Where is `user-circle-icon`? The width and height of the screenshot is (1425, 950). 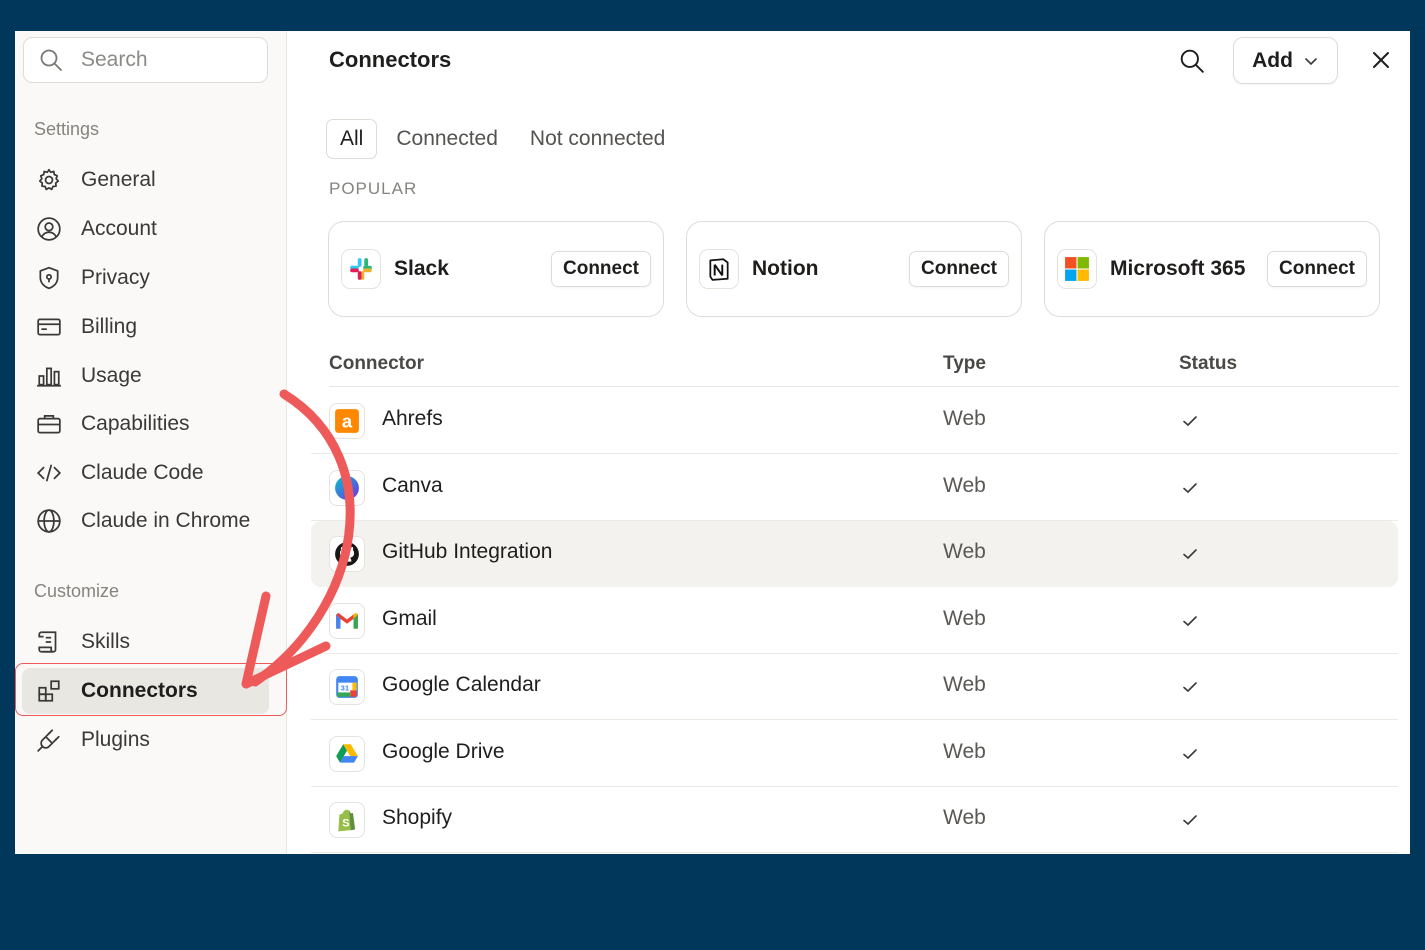
user-circle-icon is located at coordinates (49, 229).